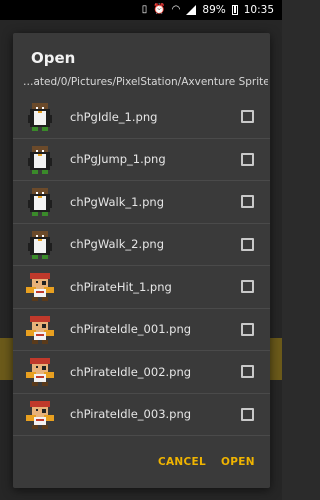 The image size is (320, 500). Describe the element at coordinates (114, 116) in the screenshot. I see `file-name: chPgIdle_1.png` at that location.